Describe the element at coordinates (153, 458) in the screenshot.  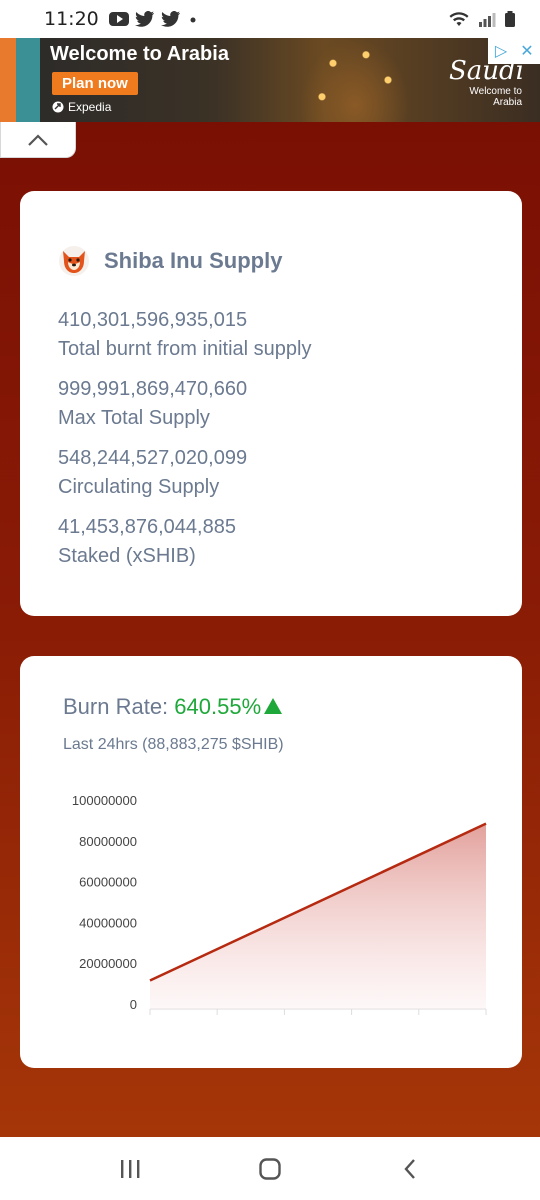
I see `stat-value: 548,244,527,020,099` at that location.